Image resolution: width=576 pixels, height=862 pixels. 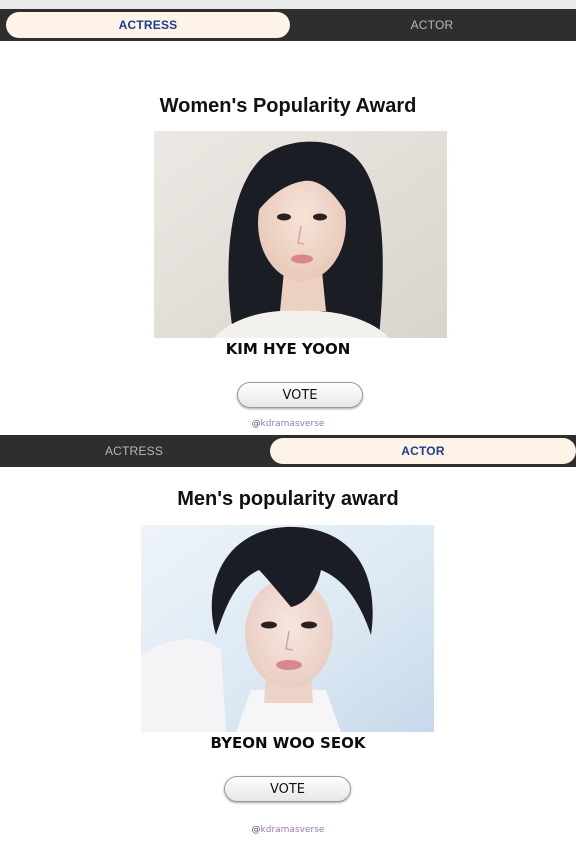 What do you see at coordinates (288, 499) in the screenshot?
I see `men-award-title: Men's popularity award` at bounding box center [288, 499].